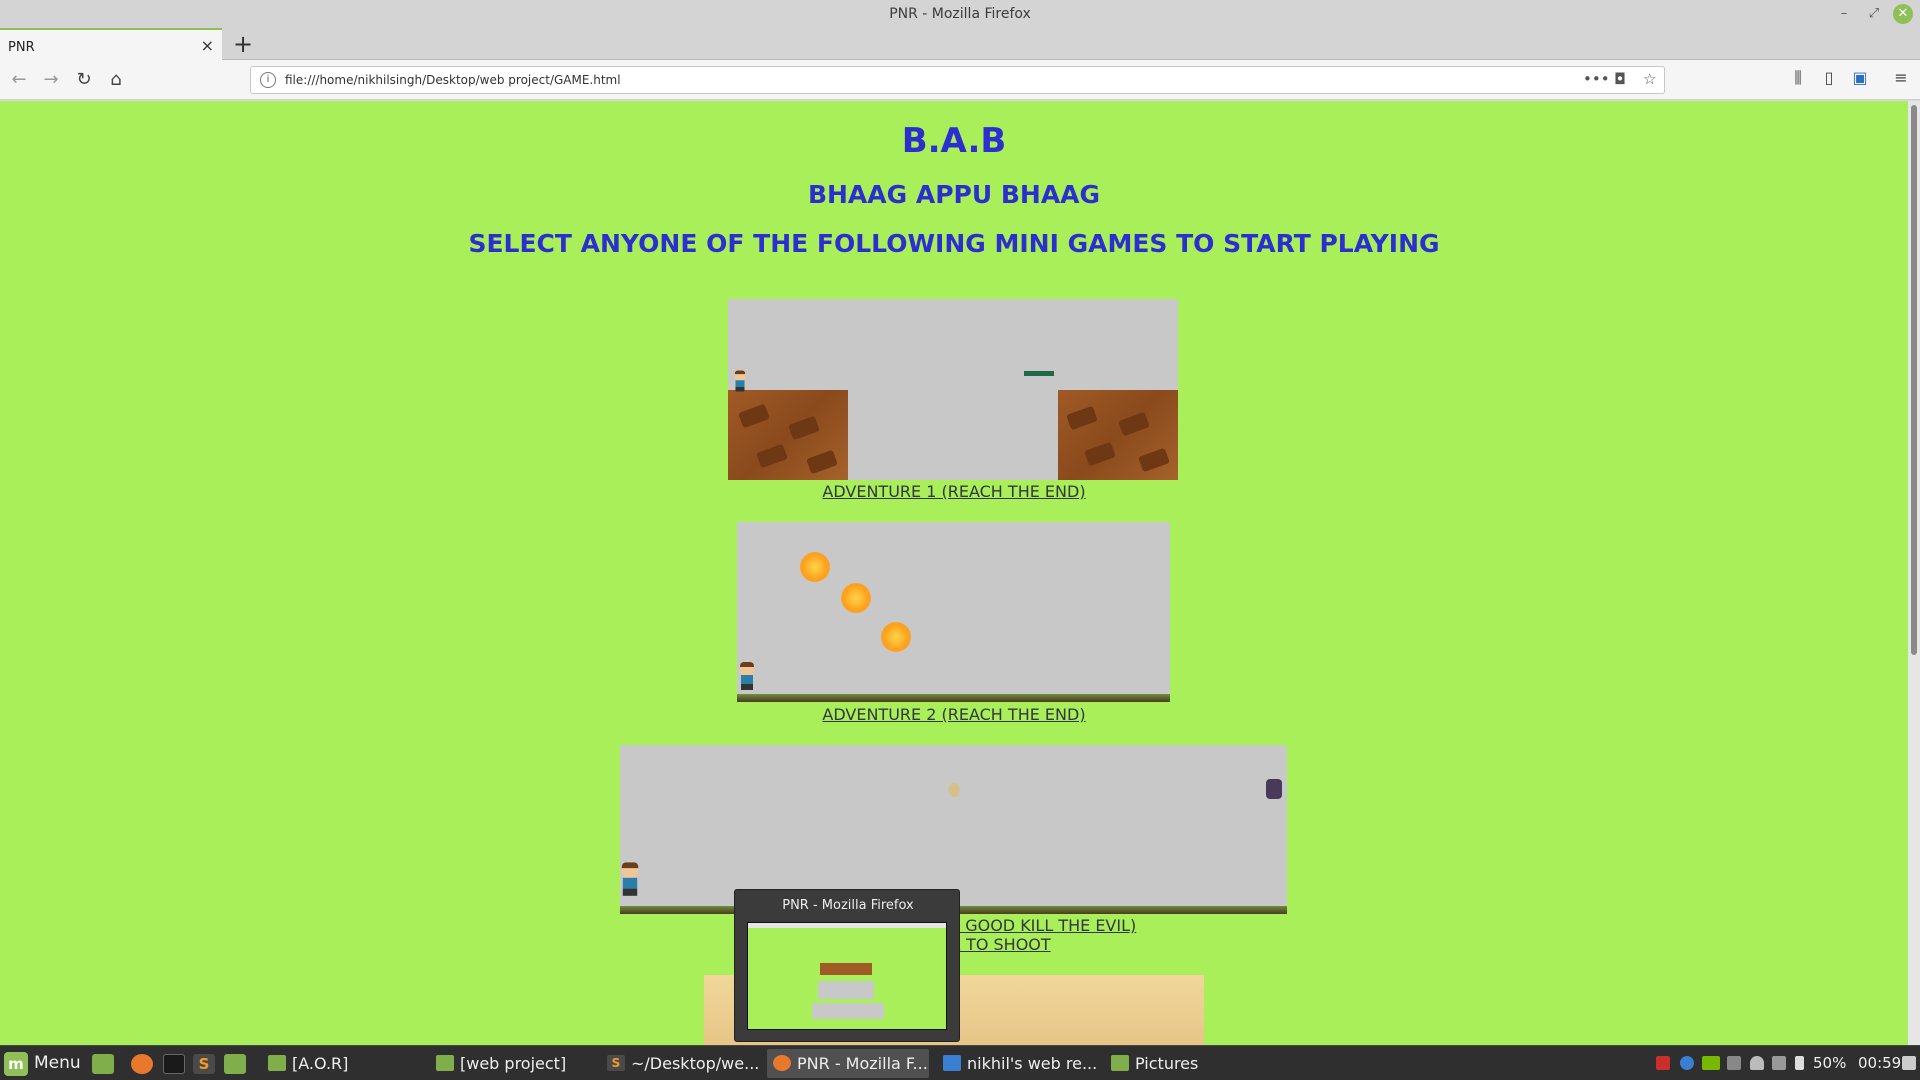  I want to click on page-subtitle: BHAAG APPU BHAAG, so click(954, 194).